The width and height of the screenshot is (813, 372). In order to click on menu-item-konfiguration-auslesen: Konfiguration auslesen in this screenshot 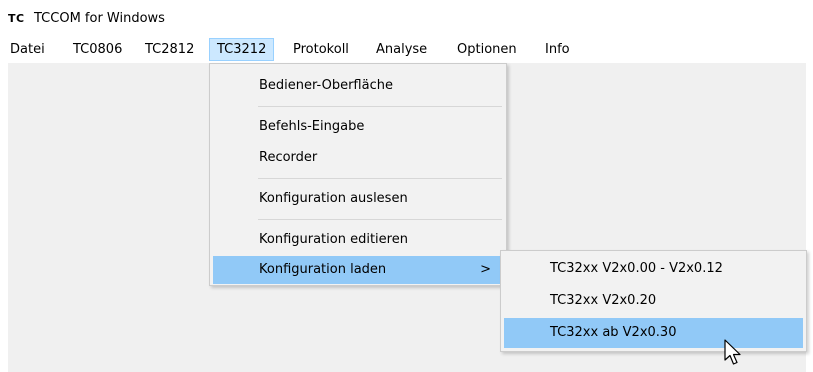, I will do `click(358, 199)`.